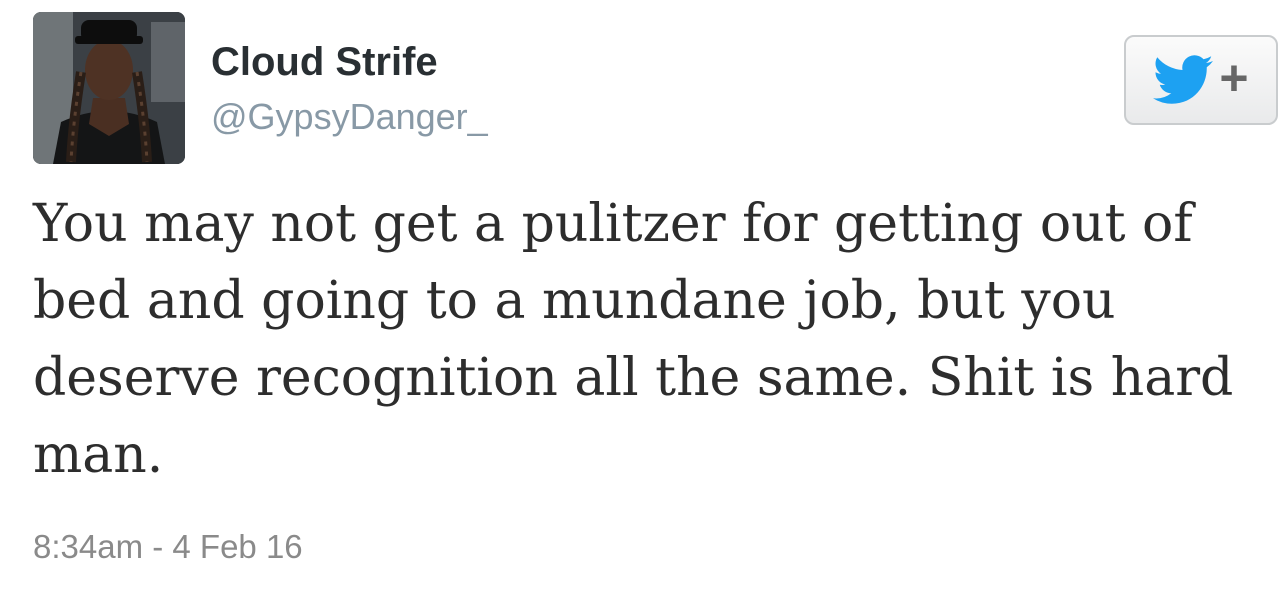 Image resolution: width=1280 pixels, height=589 pixels. Describe the element at coordinates (1234, 78) in the screenshot. I see `plus-icon: +` at that location.